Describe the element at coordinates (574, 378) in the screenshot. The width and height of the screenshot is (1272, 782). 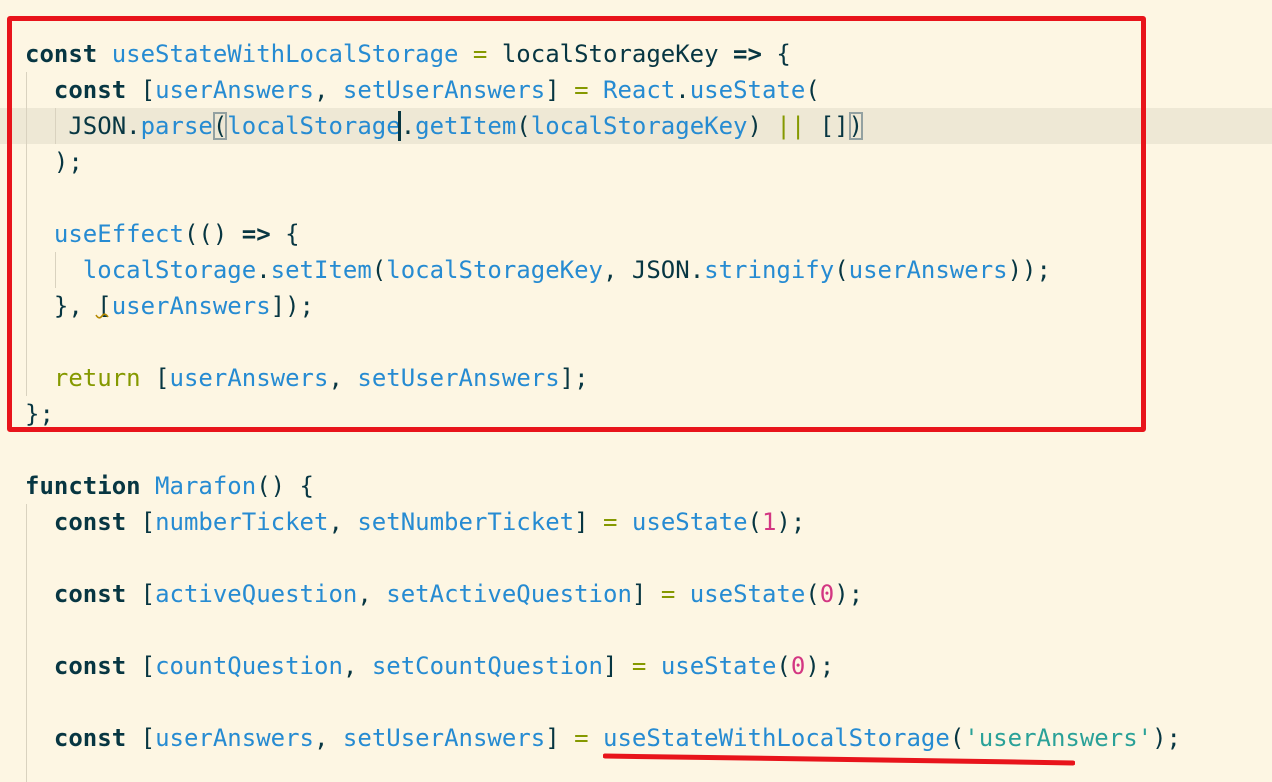
I see `code-token: ];` at that location.